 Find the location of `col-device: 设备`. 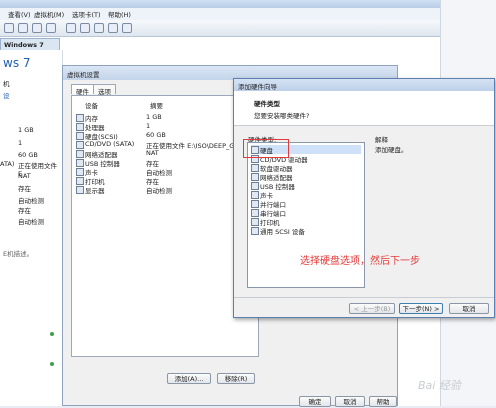

col-device: 设备 is located at coordinates (91, 106).